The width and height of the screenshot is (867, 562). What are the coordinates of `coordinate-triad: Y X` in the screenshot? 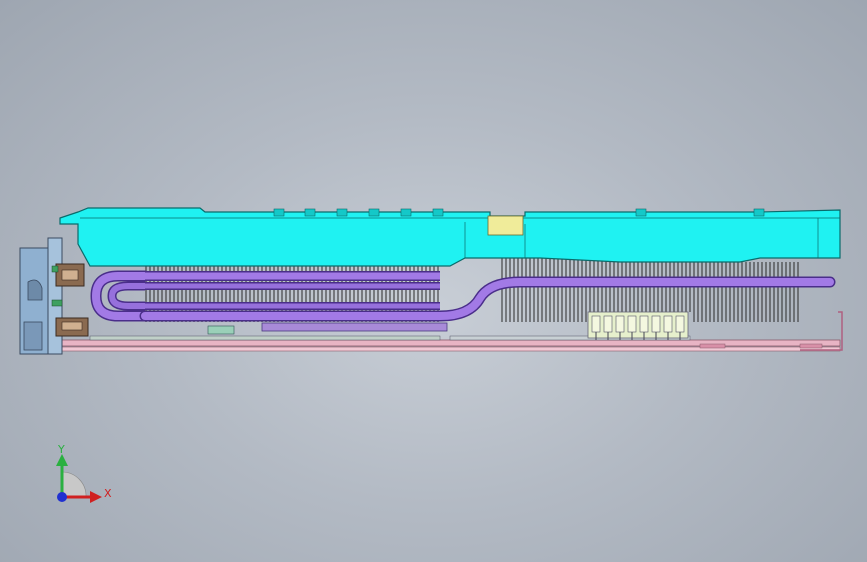 It's located at (84, 473).